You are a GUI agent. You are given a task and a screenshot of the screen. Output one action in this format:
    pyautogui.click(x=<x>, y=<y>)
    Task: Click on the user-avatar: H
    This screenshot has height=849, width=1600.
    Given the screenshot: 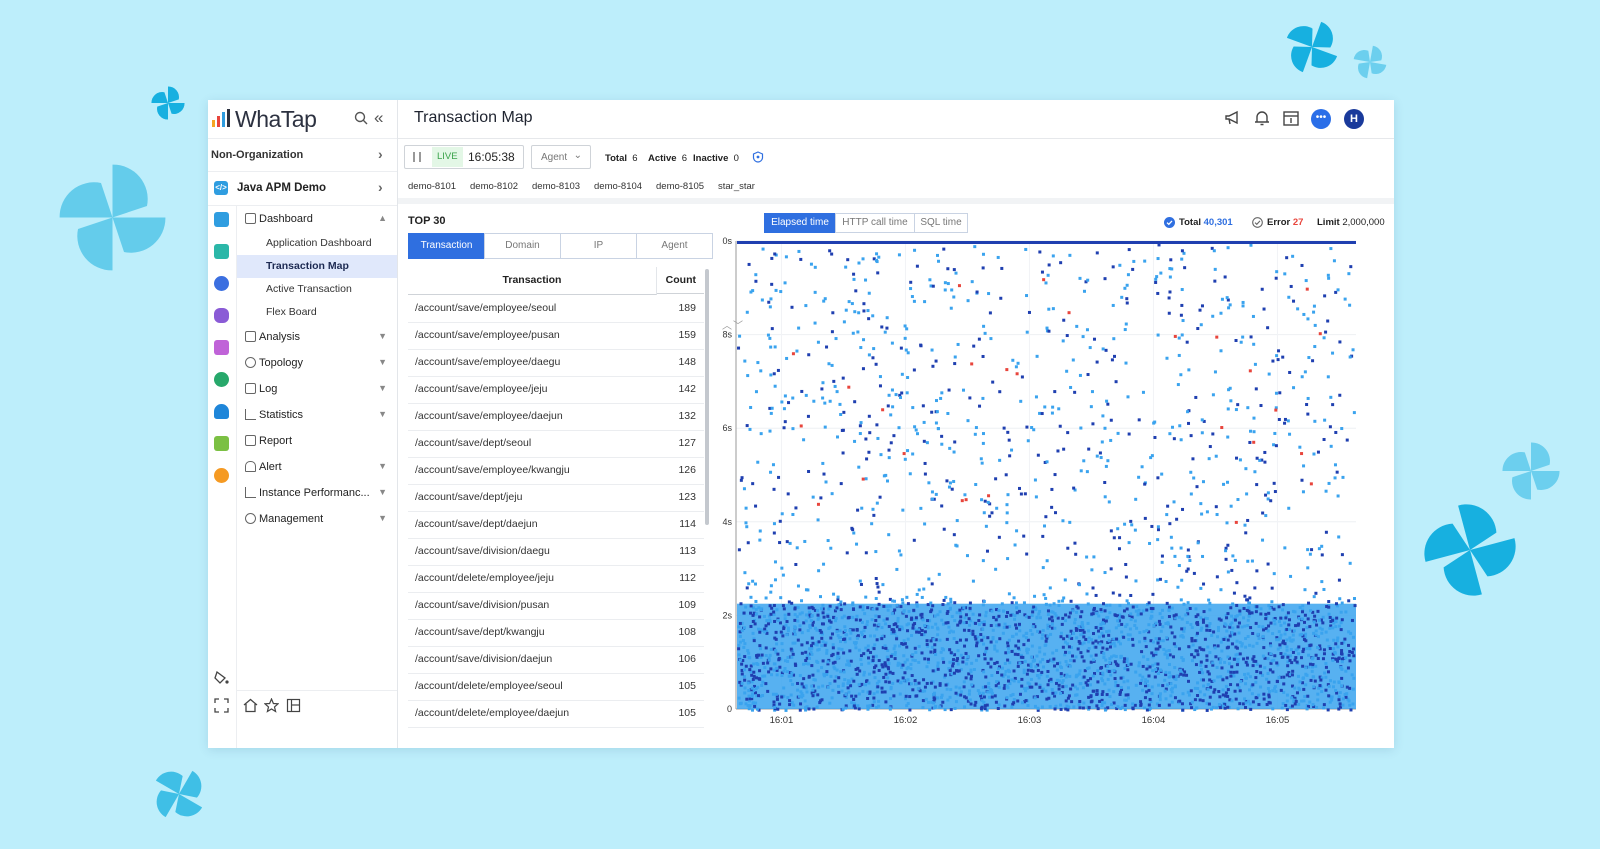 What is the action you would take?
    pyautogui.click(x=1354, y=119)
    